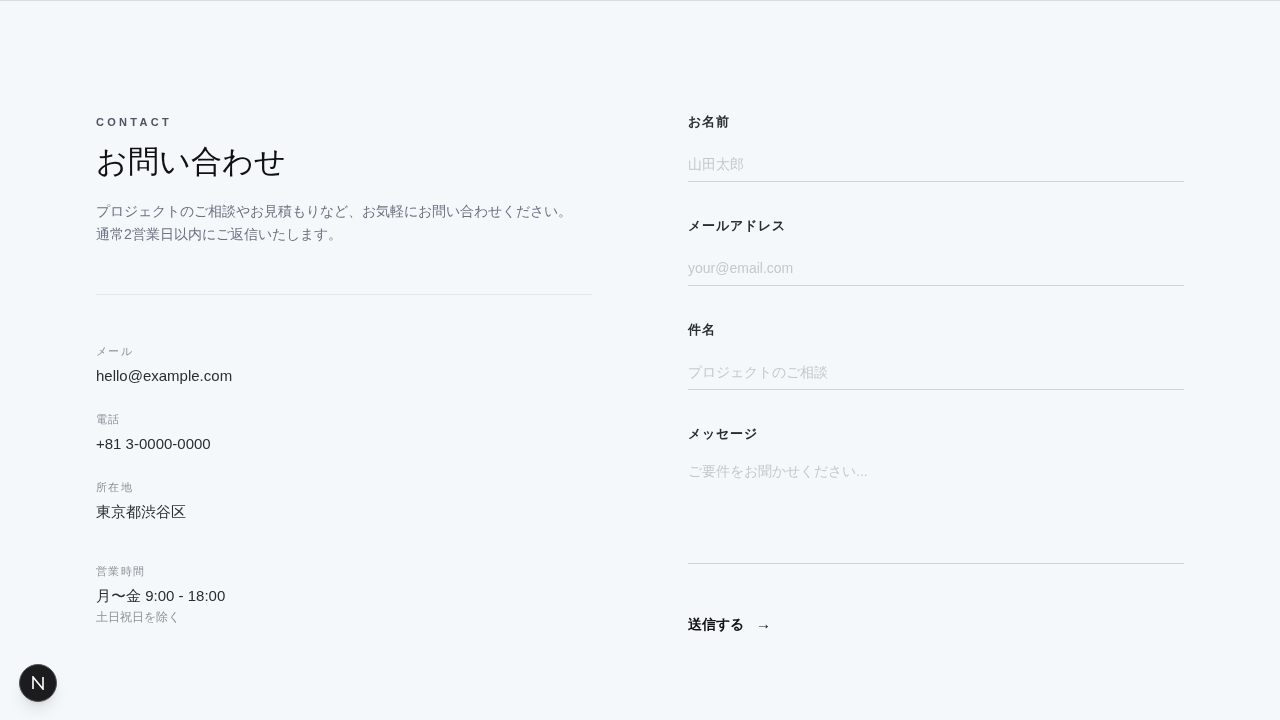  I want to click on info-label: 営業時間, so click(121, 571).